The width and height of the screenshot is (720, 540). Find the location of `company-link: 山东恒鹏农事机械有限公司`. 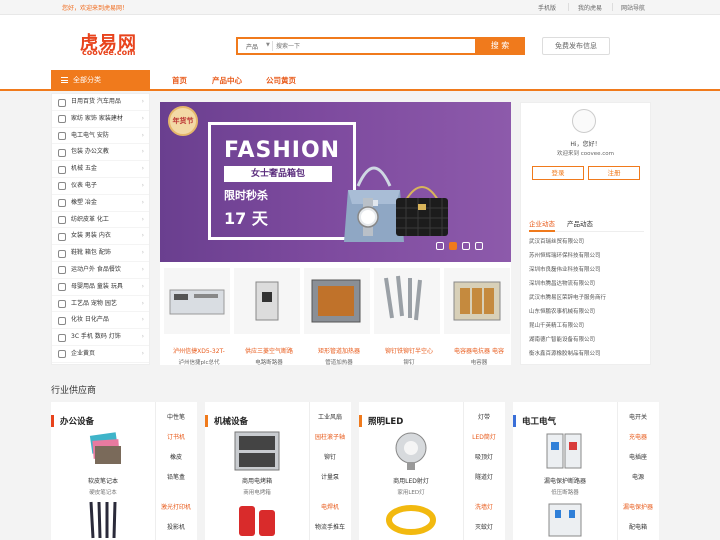

company-link: 山东恒鹏农事机械有限公司 is located at coordinates (562, 311).